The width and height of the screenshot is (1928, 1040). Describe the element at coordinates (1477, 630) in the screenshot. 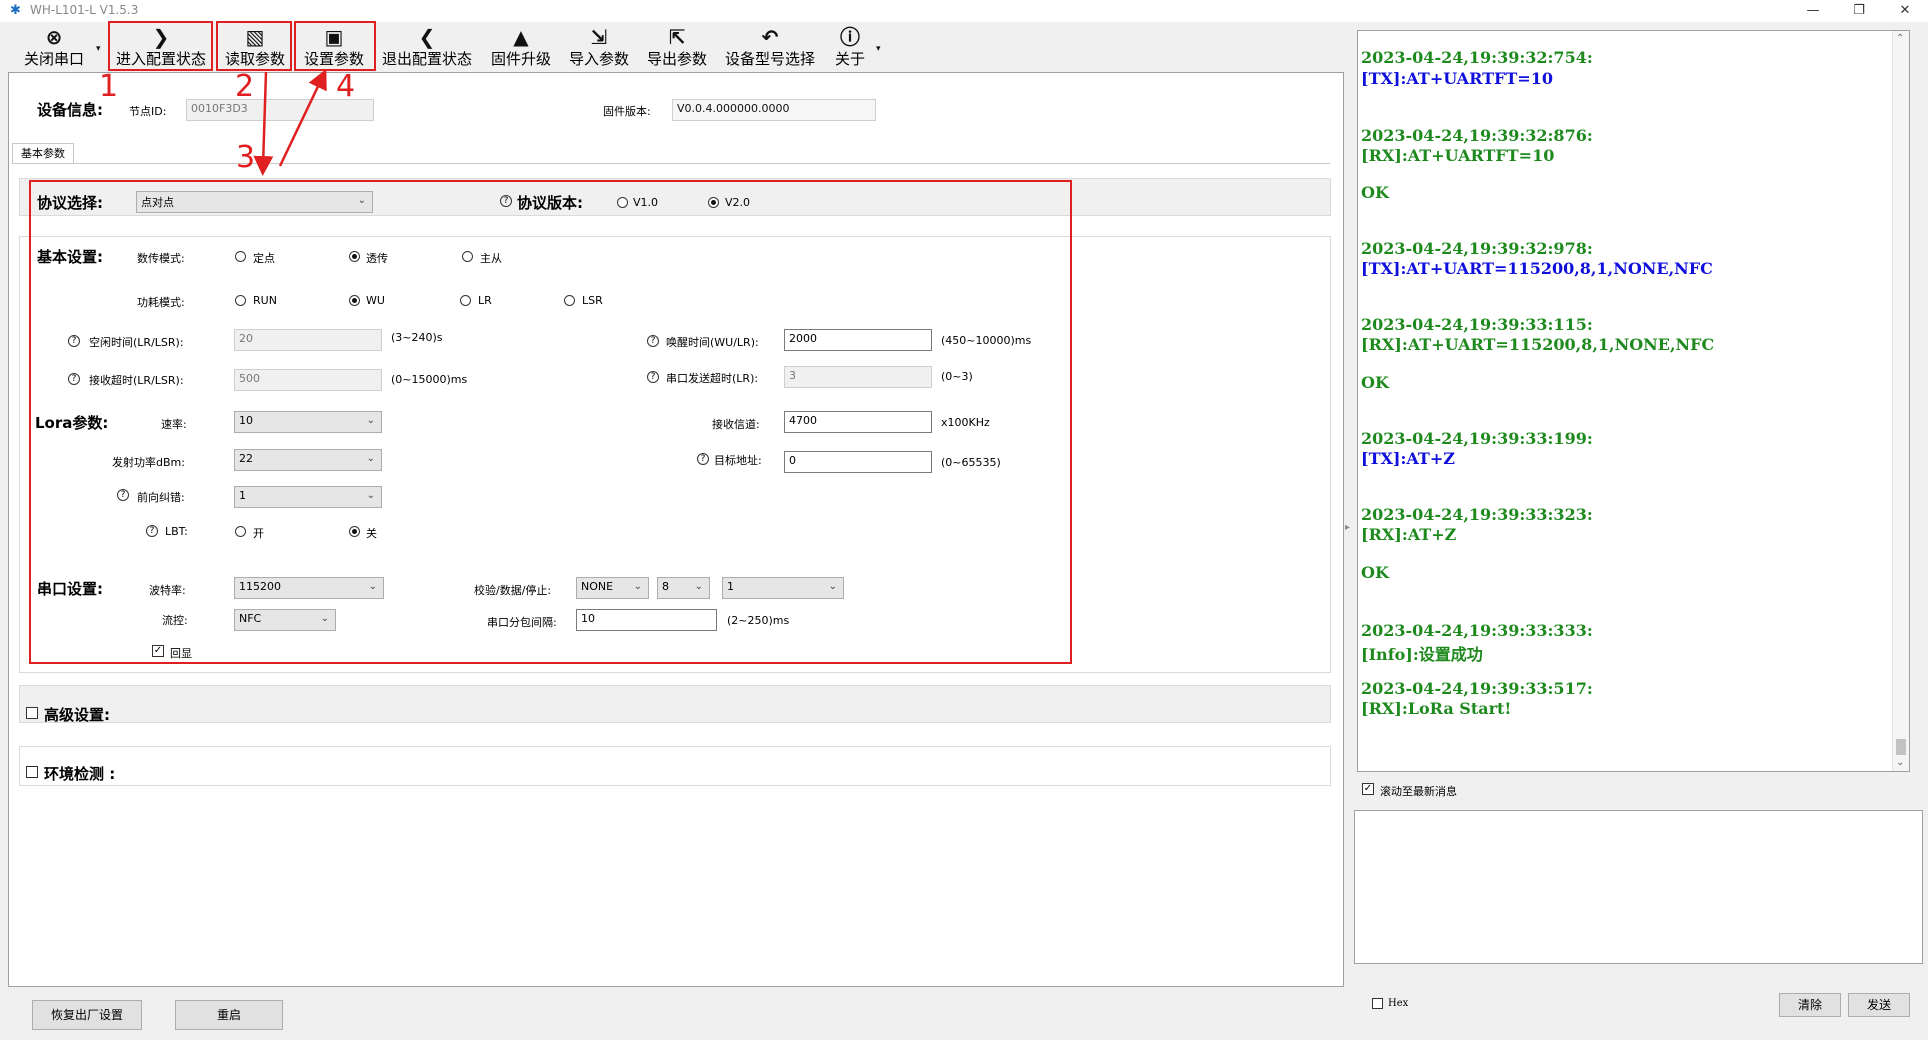

I see `log-timestamp: 2023-04-24,19:39:33:333:` at that location.